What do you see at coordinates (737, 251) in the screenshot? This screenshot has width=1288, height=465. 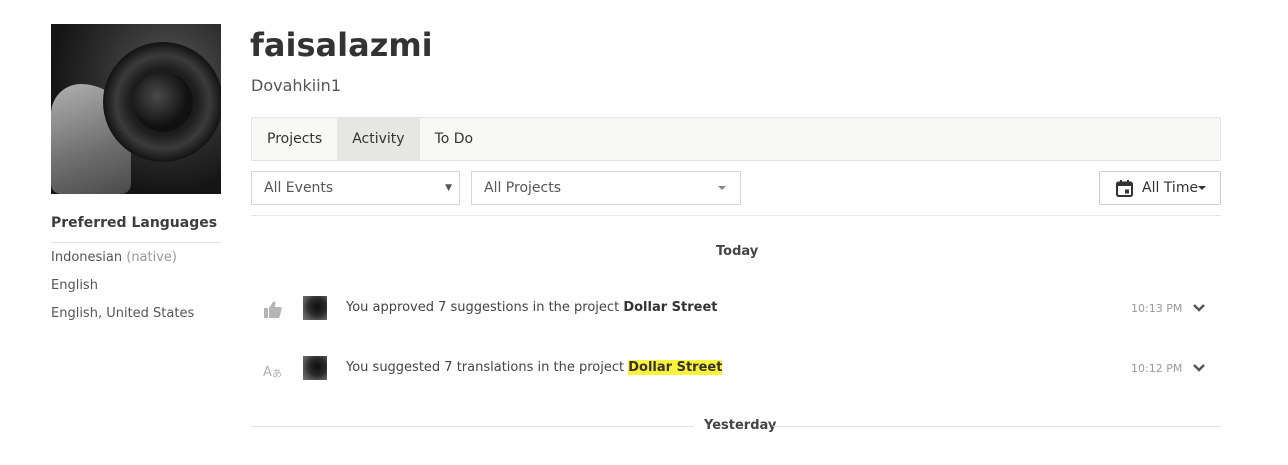 I see `day-header-today: Today` at bounding box center [737, 251].